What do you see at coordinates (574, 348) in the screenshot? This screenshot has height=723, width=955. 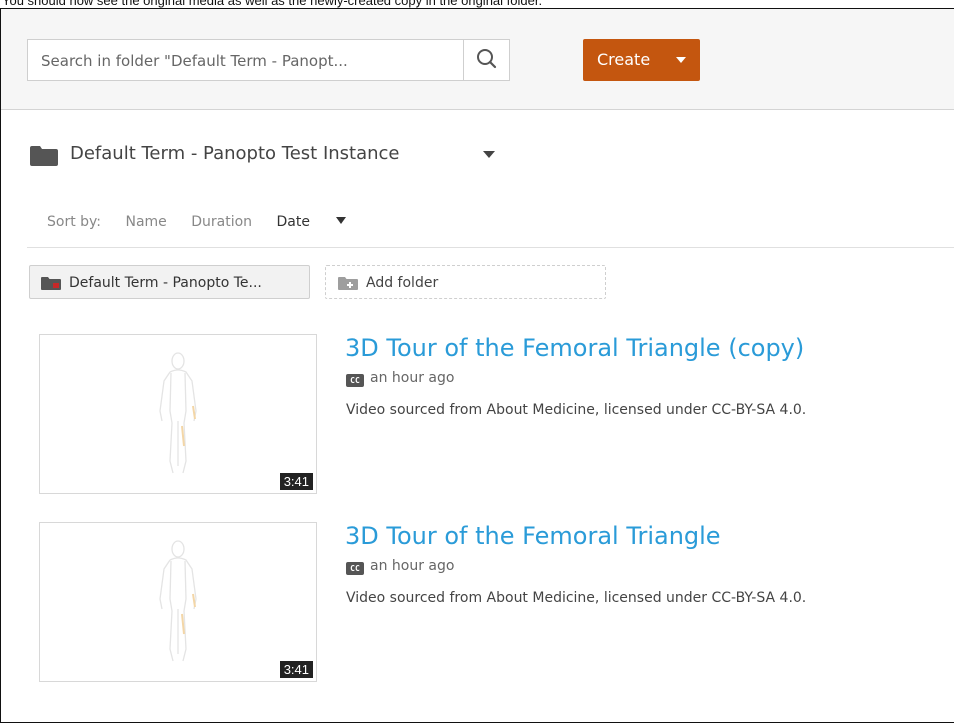 I see `session-title-link: 3D Tour of the Femoral Triangle (copy)` at bounding box center [574, 348].